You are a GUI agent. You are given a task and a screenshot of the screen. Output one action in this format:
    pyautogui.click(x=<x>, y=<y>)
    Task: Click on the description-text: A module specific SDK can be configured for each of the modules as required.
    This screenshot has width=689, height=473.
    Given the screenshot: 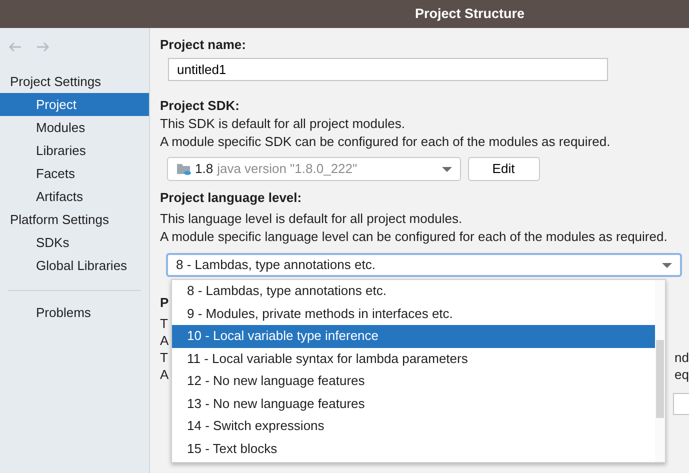 What is the action you would take?
    pyautogui.click(x=386, y=142)
    